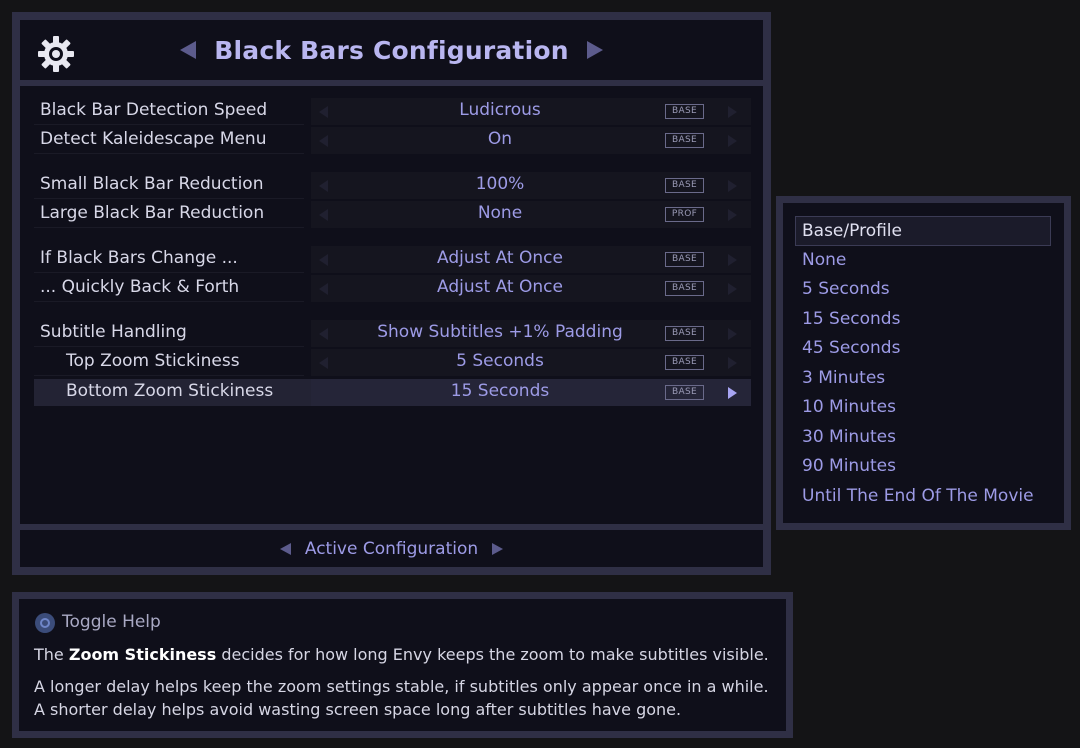 The width and height of the screenshot is (1080, 748). I want to click on setting-value-box: 15 Seconds BASE, so click(531, 392).